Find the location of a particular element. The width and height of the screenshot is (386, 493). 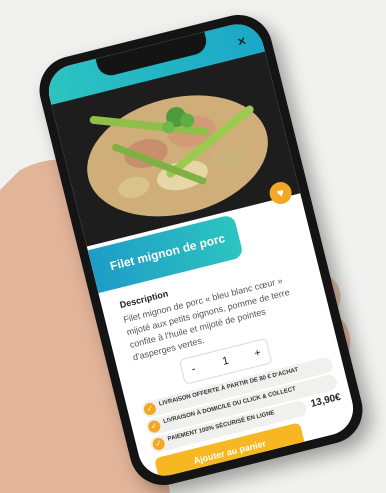

decrement-button: - is located at coordinates (193, 369).